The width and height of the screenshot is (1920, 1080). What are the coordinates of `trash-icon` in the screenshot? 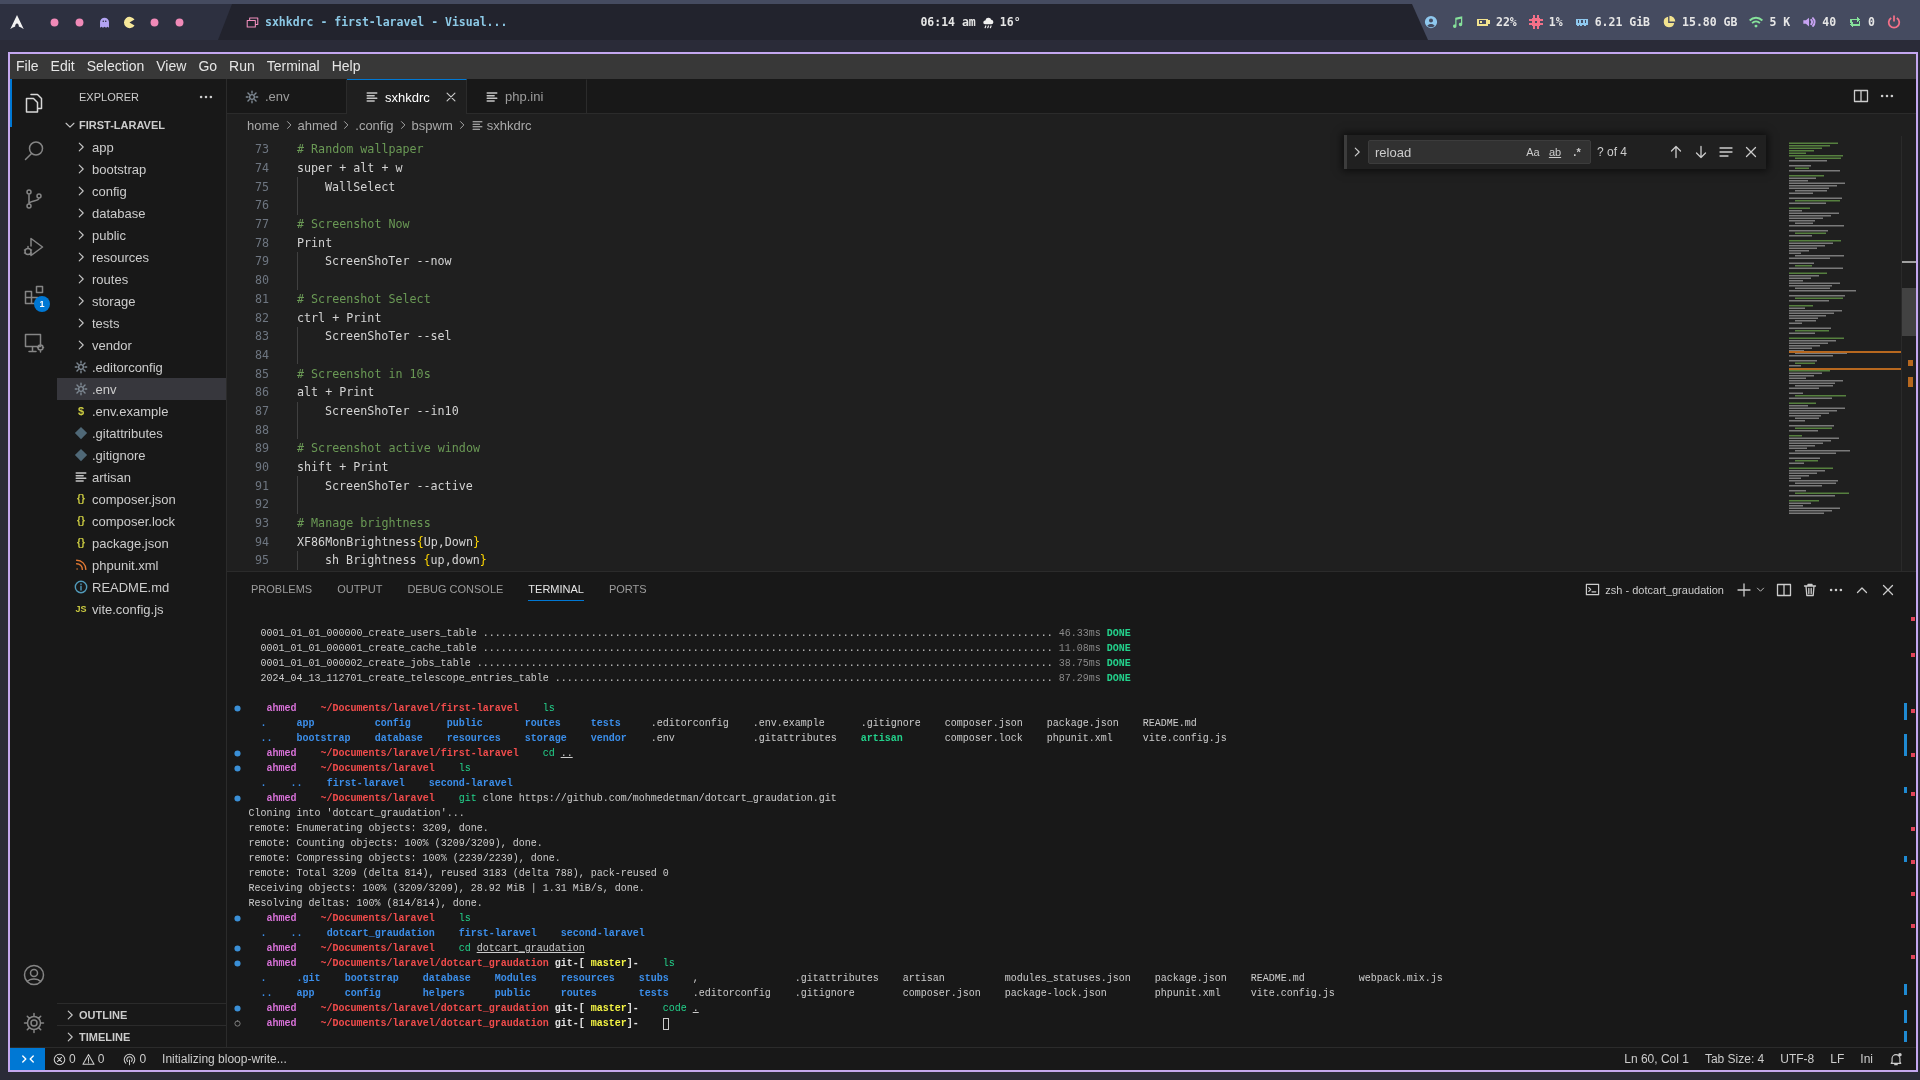 It's located at (1810, 589).